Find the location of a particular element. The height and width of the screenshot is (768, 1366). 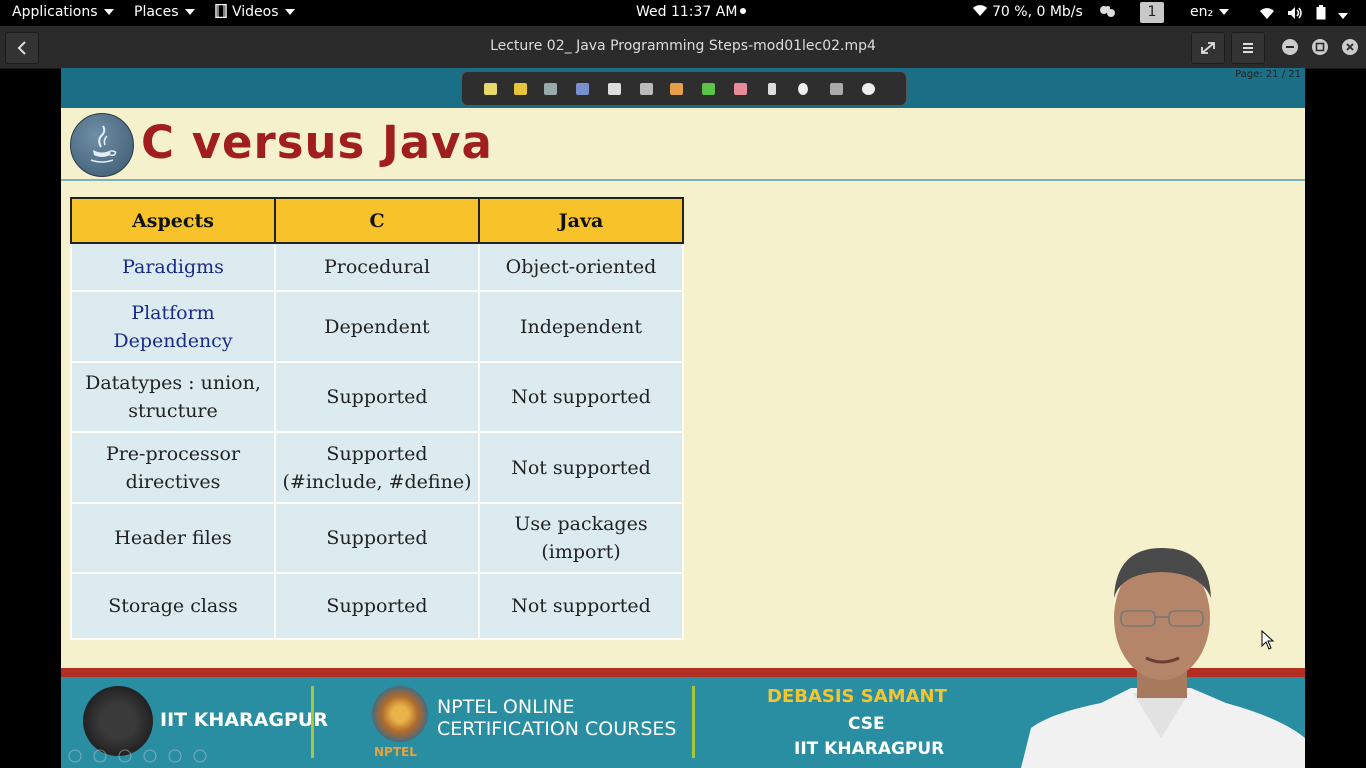

chat-bubbles-icon is located at coordinates (1107, 11).